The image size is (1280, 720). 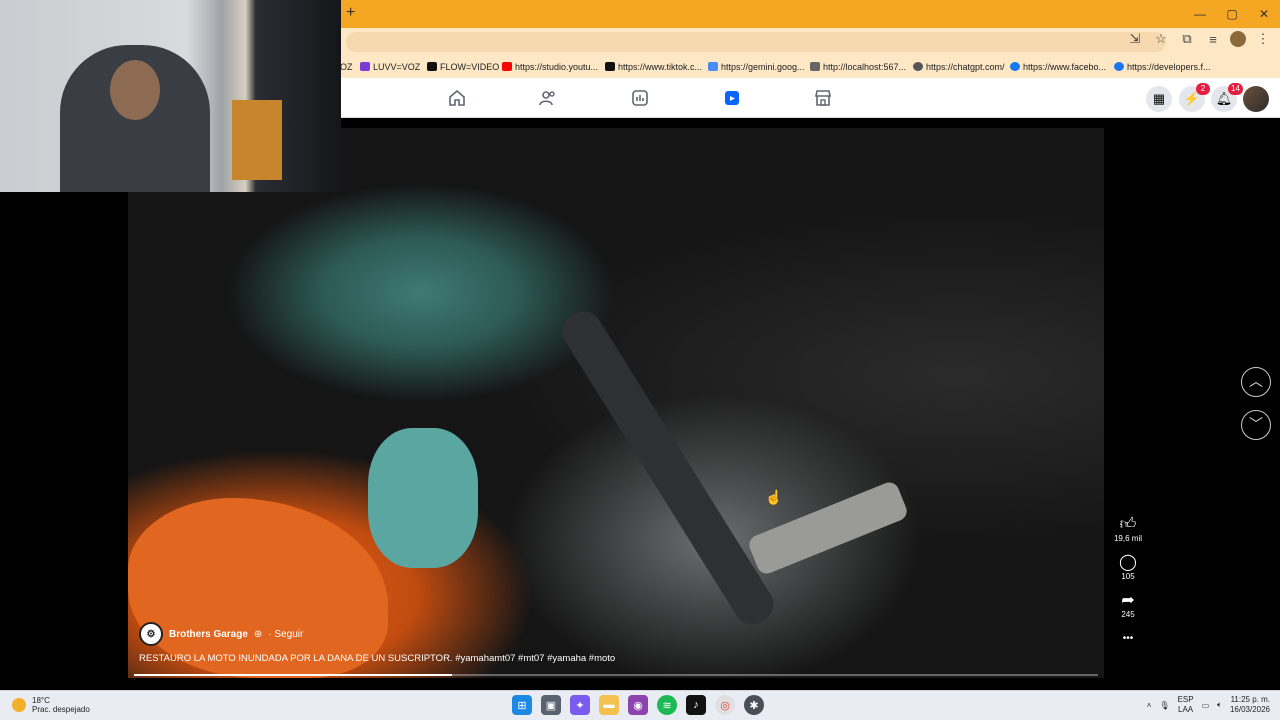 I want to click on account-avatar, so click(x=1256, y=99).